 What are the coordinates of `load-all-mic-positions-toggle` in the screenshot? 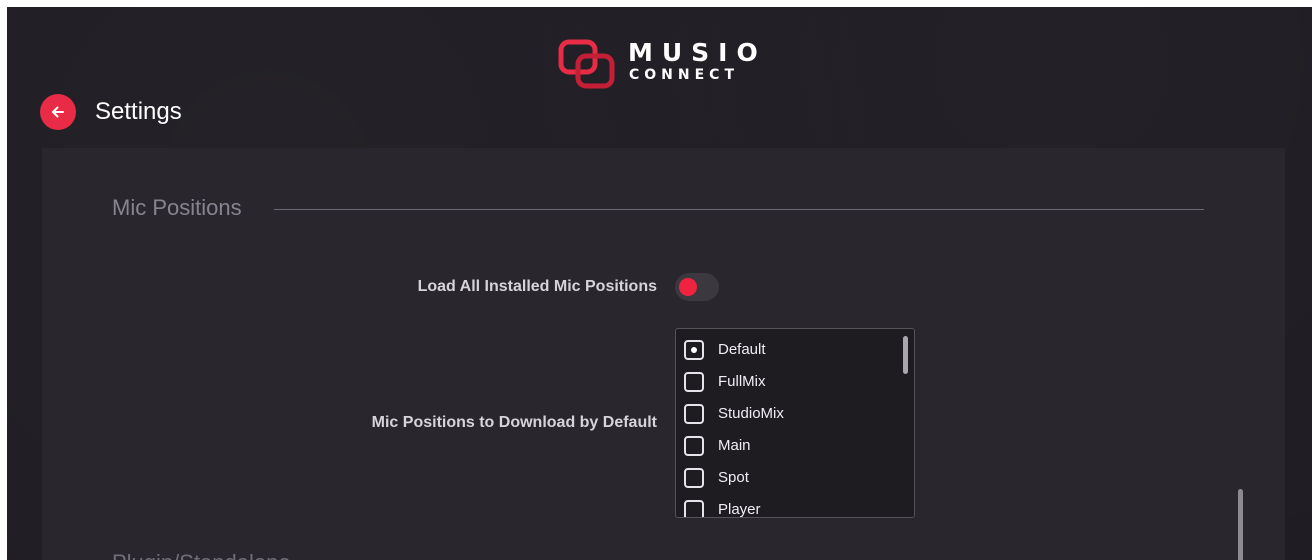 It's located at (697, 287).